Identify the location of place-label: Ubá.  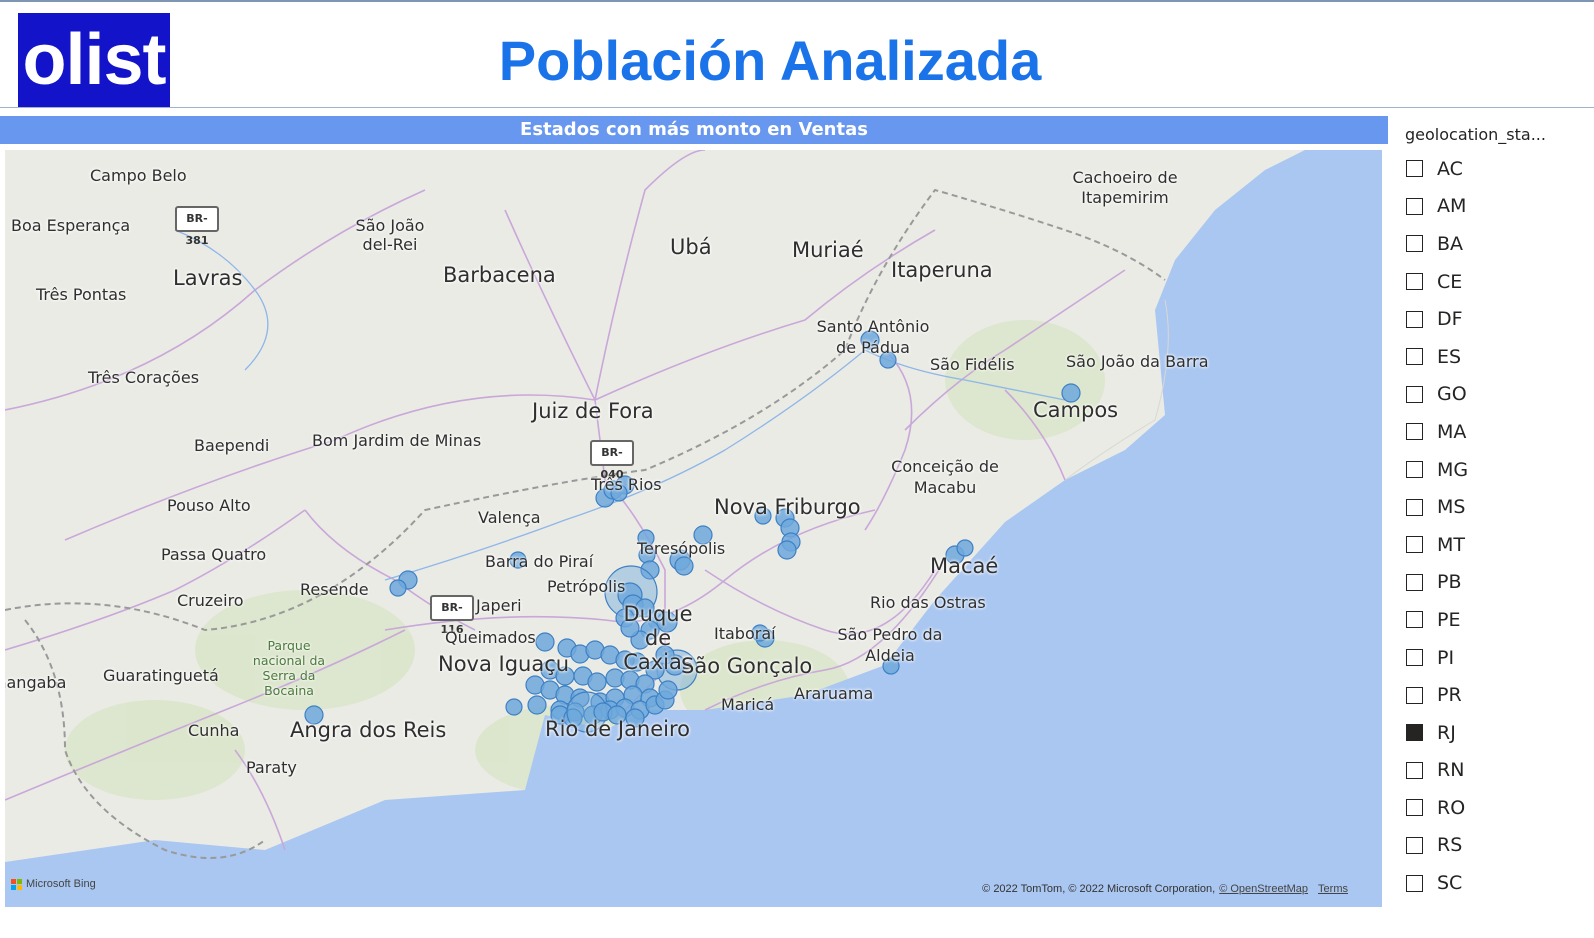
(691, 247).